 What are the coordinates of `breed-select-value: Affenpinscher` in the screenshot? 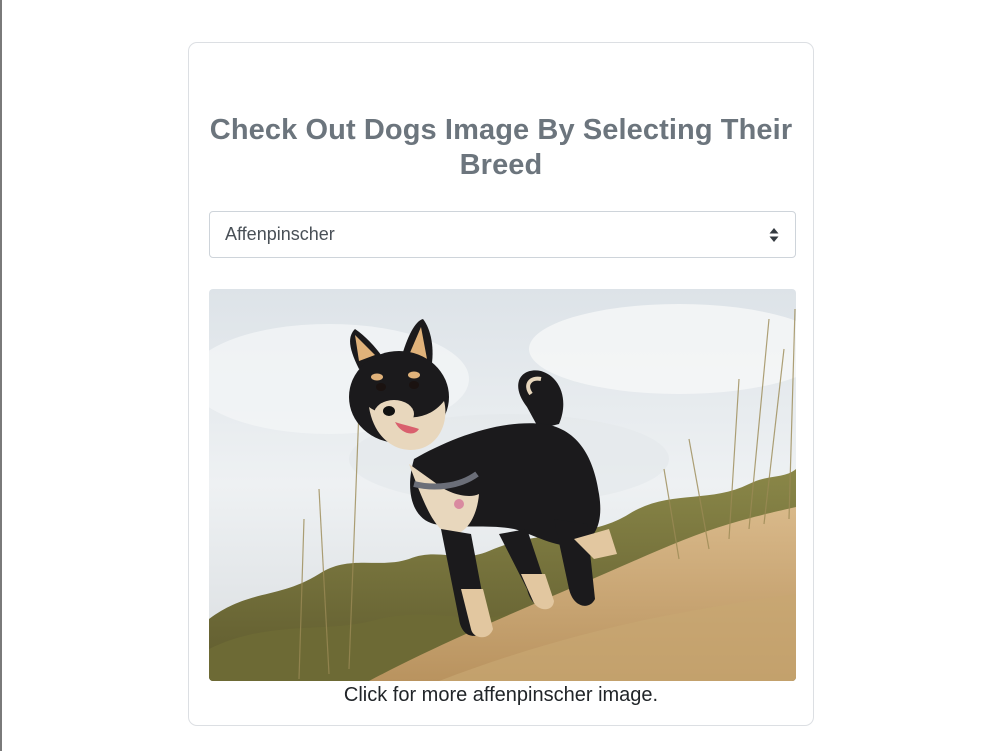 It's located at (280, 234).